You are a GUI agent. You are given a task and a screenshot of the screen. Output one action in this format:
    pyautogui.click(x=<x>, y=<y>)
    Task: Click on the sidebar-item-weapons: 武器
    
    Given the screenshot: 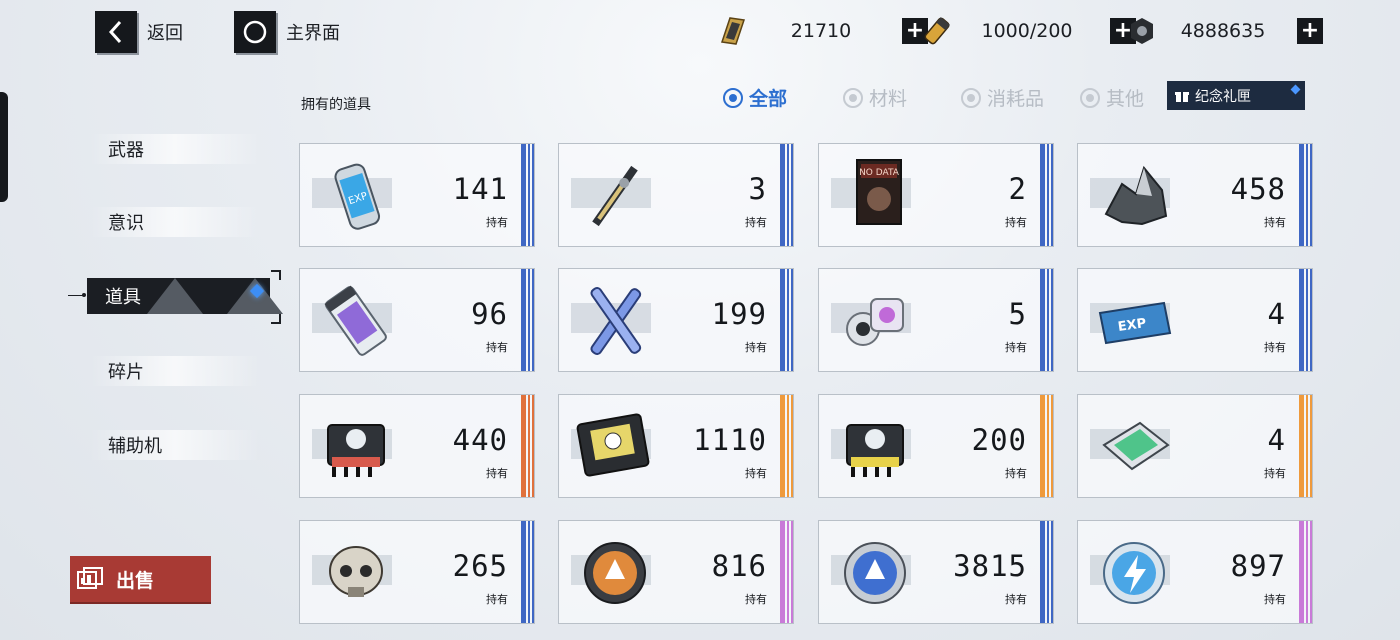 What is the action you would take?
    pyautogui.click(x=180, y=149)
    